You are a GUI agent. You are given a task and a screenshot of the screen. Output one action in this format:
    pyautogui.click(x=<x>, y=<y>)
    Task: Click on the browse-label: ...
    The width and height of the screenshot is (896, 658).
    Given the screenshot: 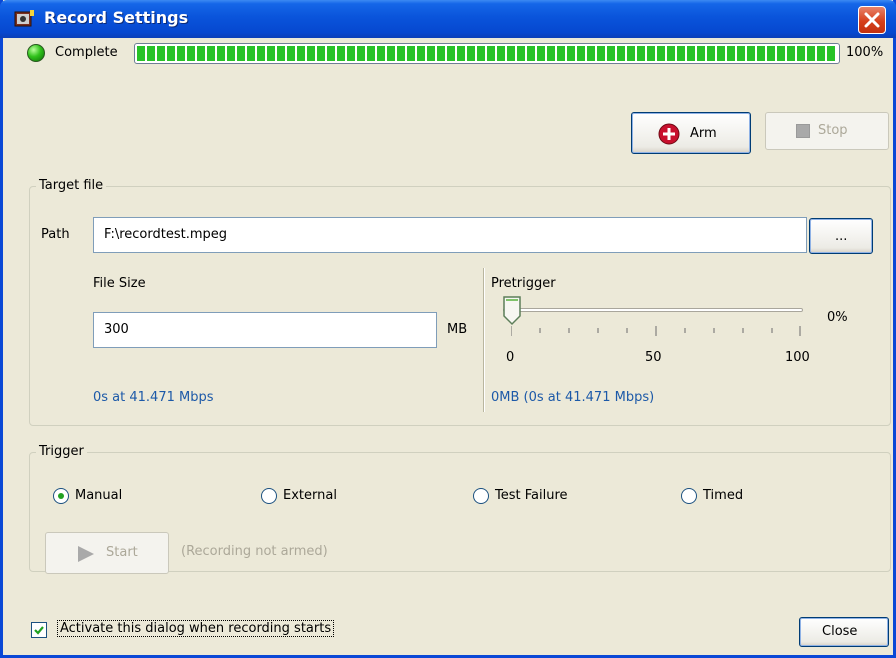 What is the action you would take?
    pyautogui.click(x=841, y=236)
    